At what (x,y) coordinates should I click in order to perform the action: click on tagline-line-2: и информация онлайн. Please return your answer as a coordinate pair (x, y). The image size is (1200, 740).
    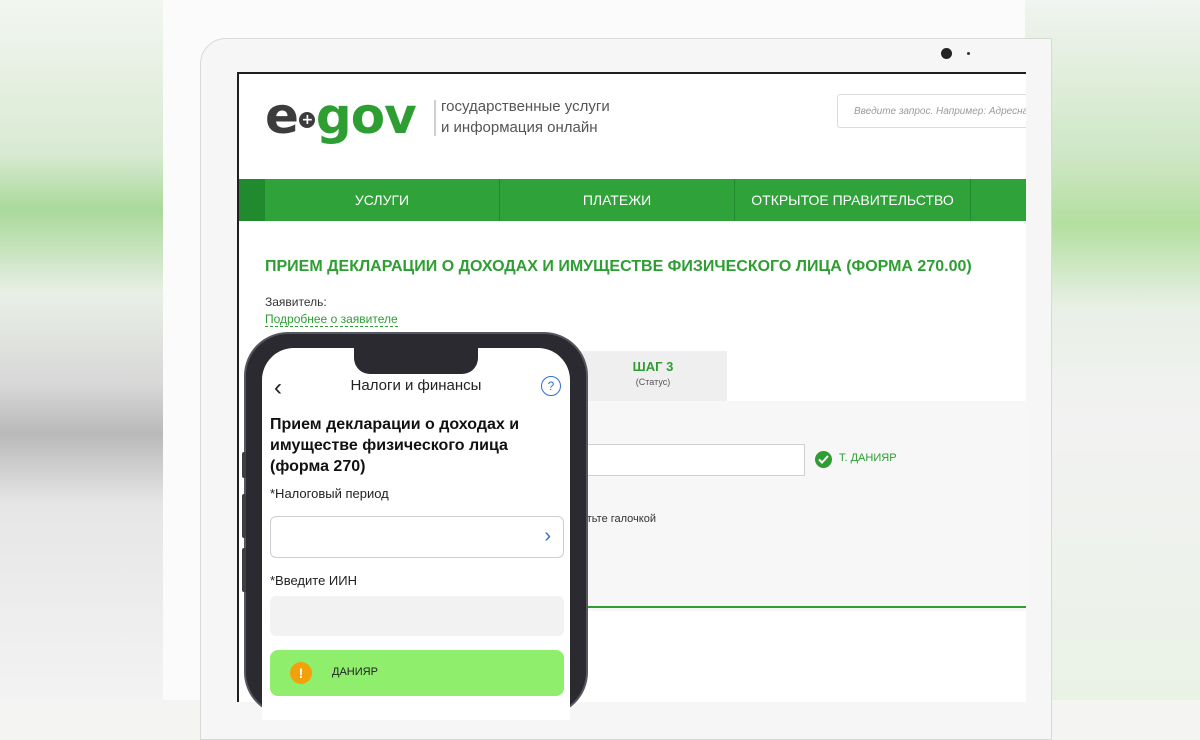
    Looking at the image, I should click on (519, 127).